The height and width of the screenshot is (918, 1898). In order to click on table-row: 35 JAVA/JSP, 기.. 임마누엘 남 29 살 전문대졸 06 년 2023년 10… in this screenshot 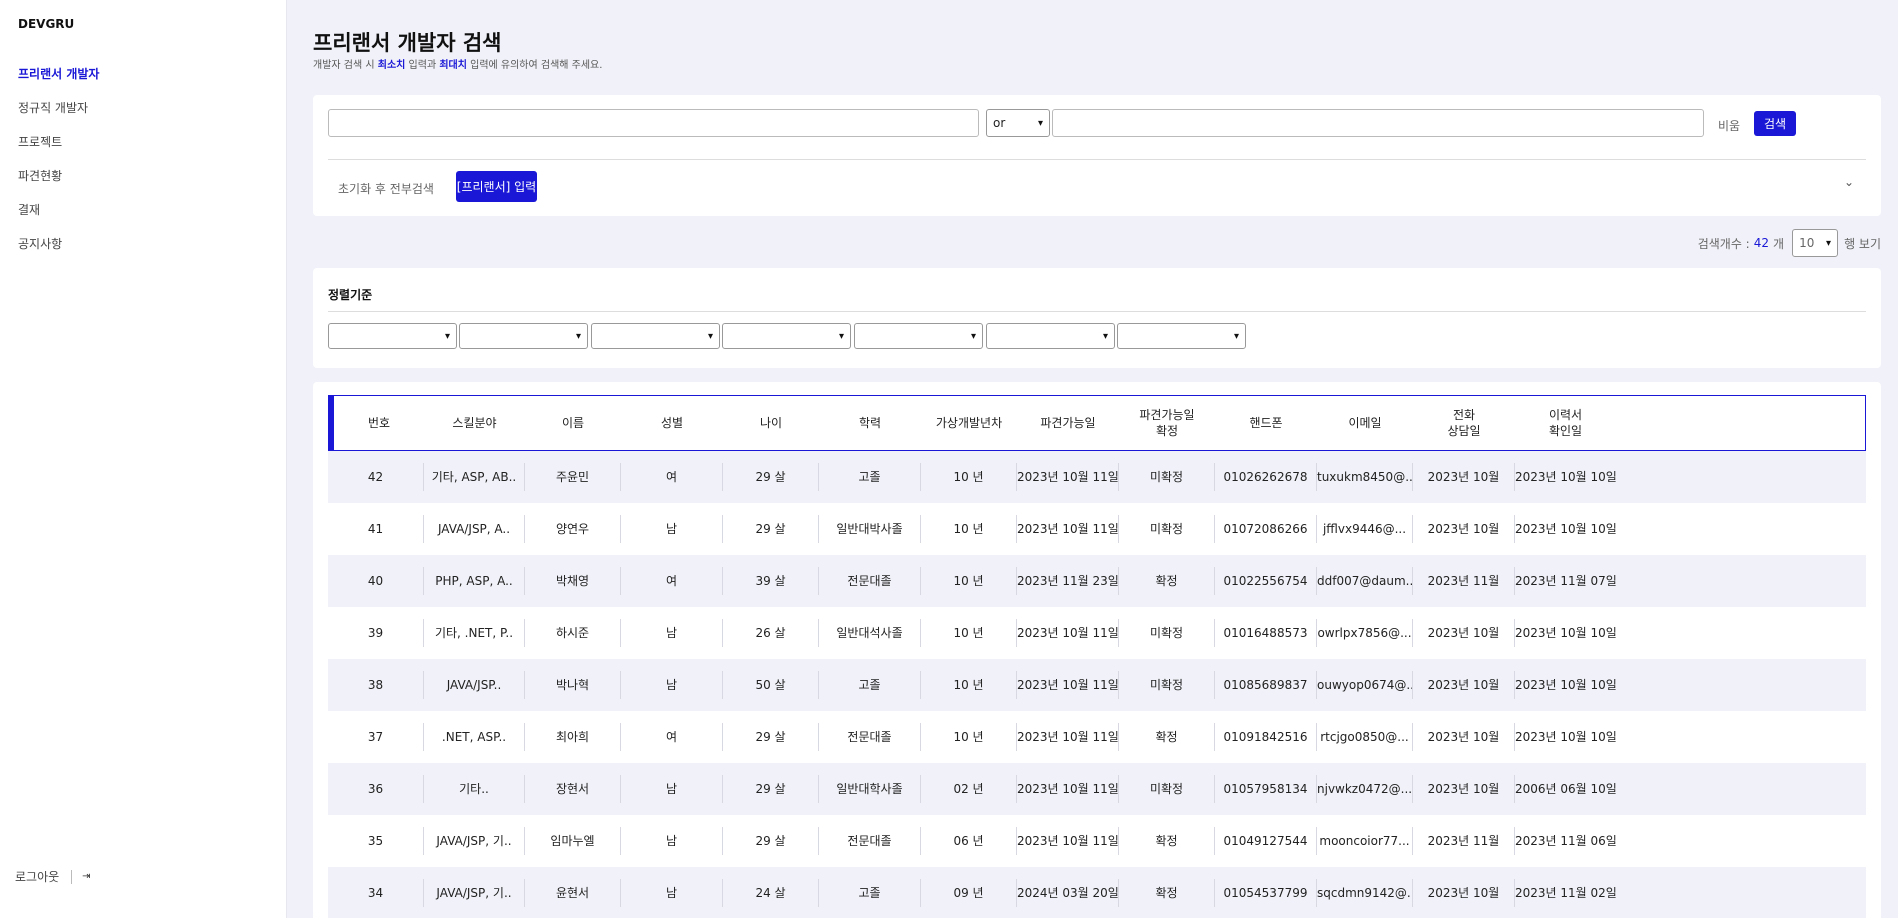, I will do `click(1097, 841)`.